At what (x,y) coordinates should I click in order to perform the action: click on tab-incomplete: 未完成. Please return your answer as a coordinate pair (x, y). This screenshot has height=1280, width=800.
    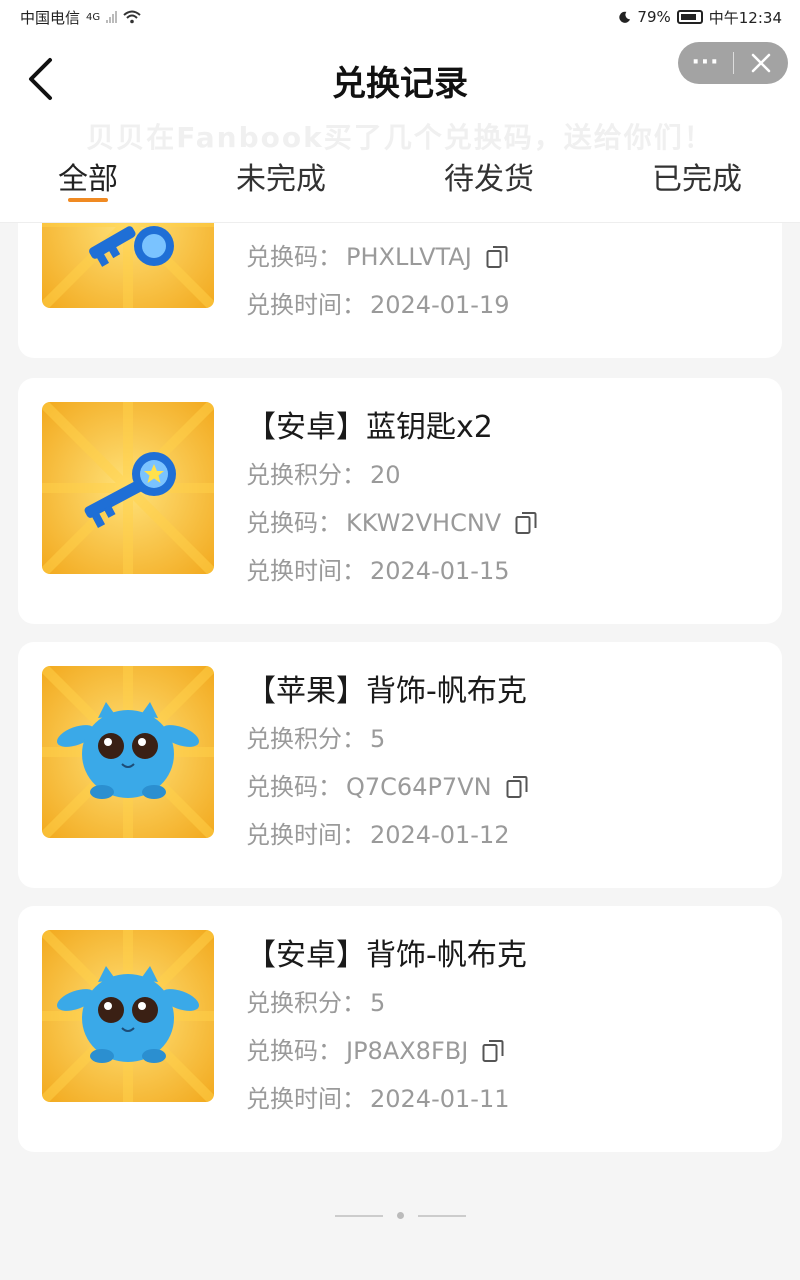
    Looking at the image, I should click on (281, 176).